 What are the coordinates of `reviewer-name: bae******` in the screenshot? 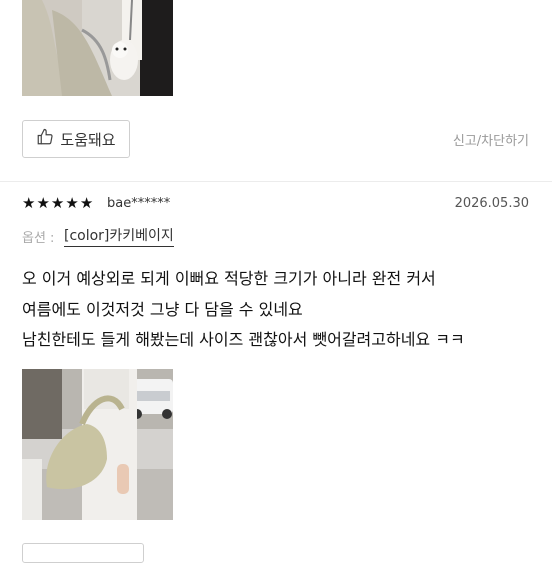 It's located at (139, 203).